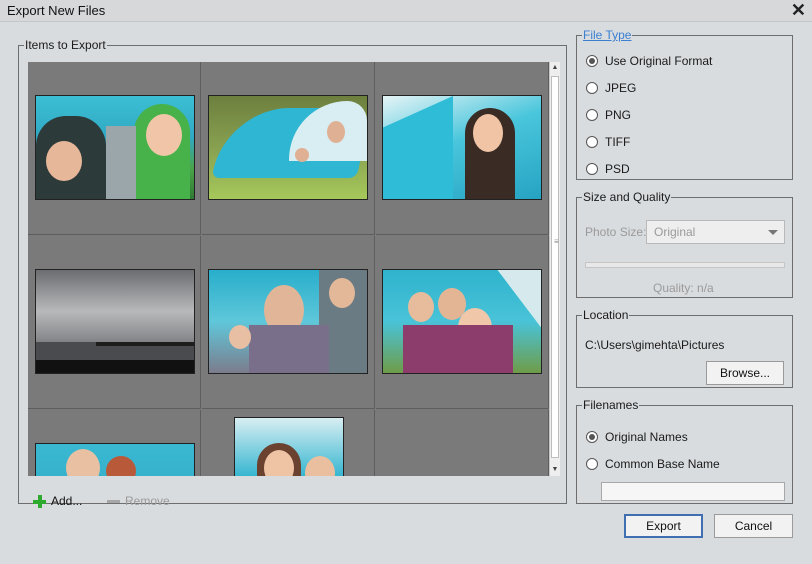 The image size is (812, 564). I want to click on remove-button: Remove, so click(138, 501).